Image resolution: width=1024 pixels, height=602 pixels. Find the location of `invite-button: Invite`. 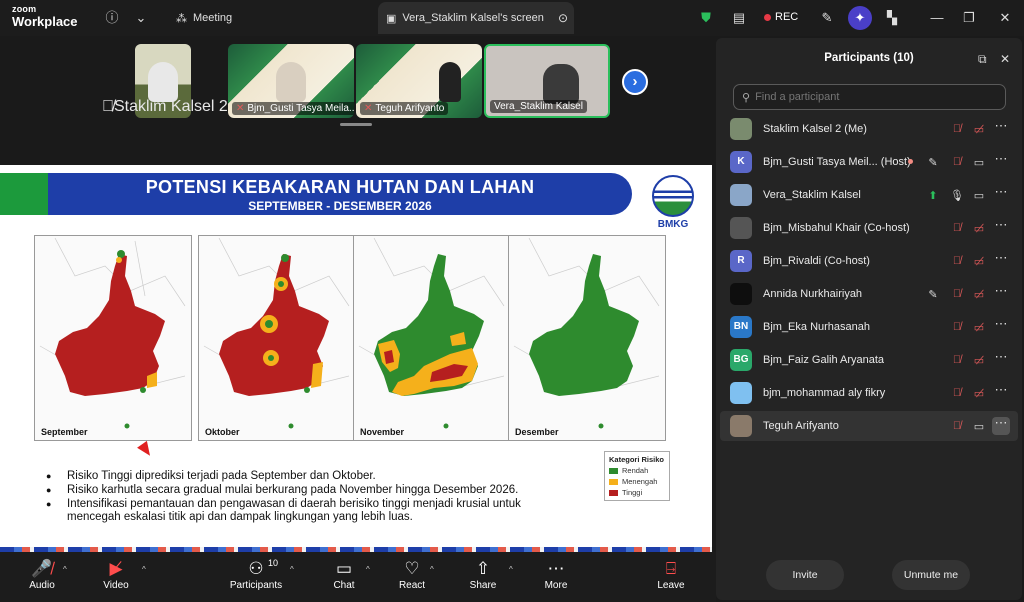

invite-button: Invite is located at coordinates (805, 575).